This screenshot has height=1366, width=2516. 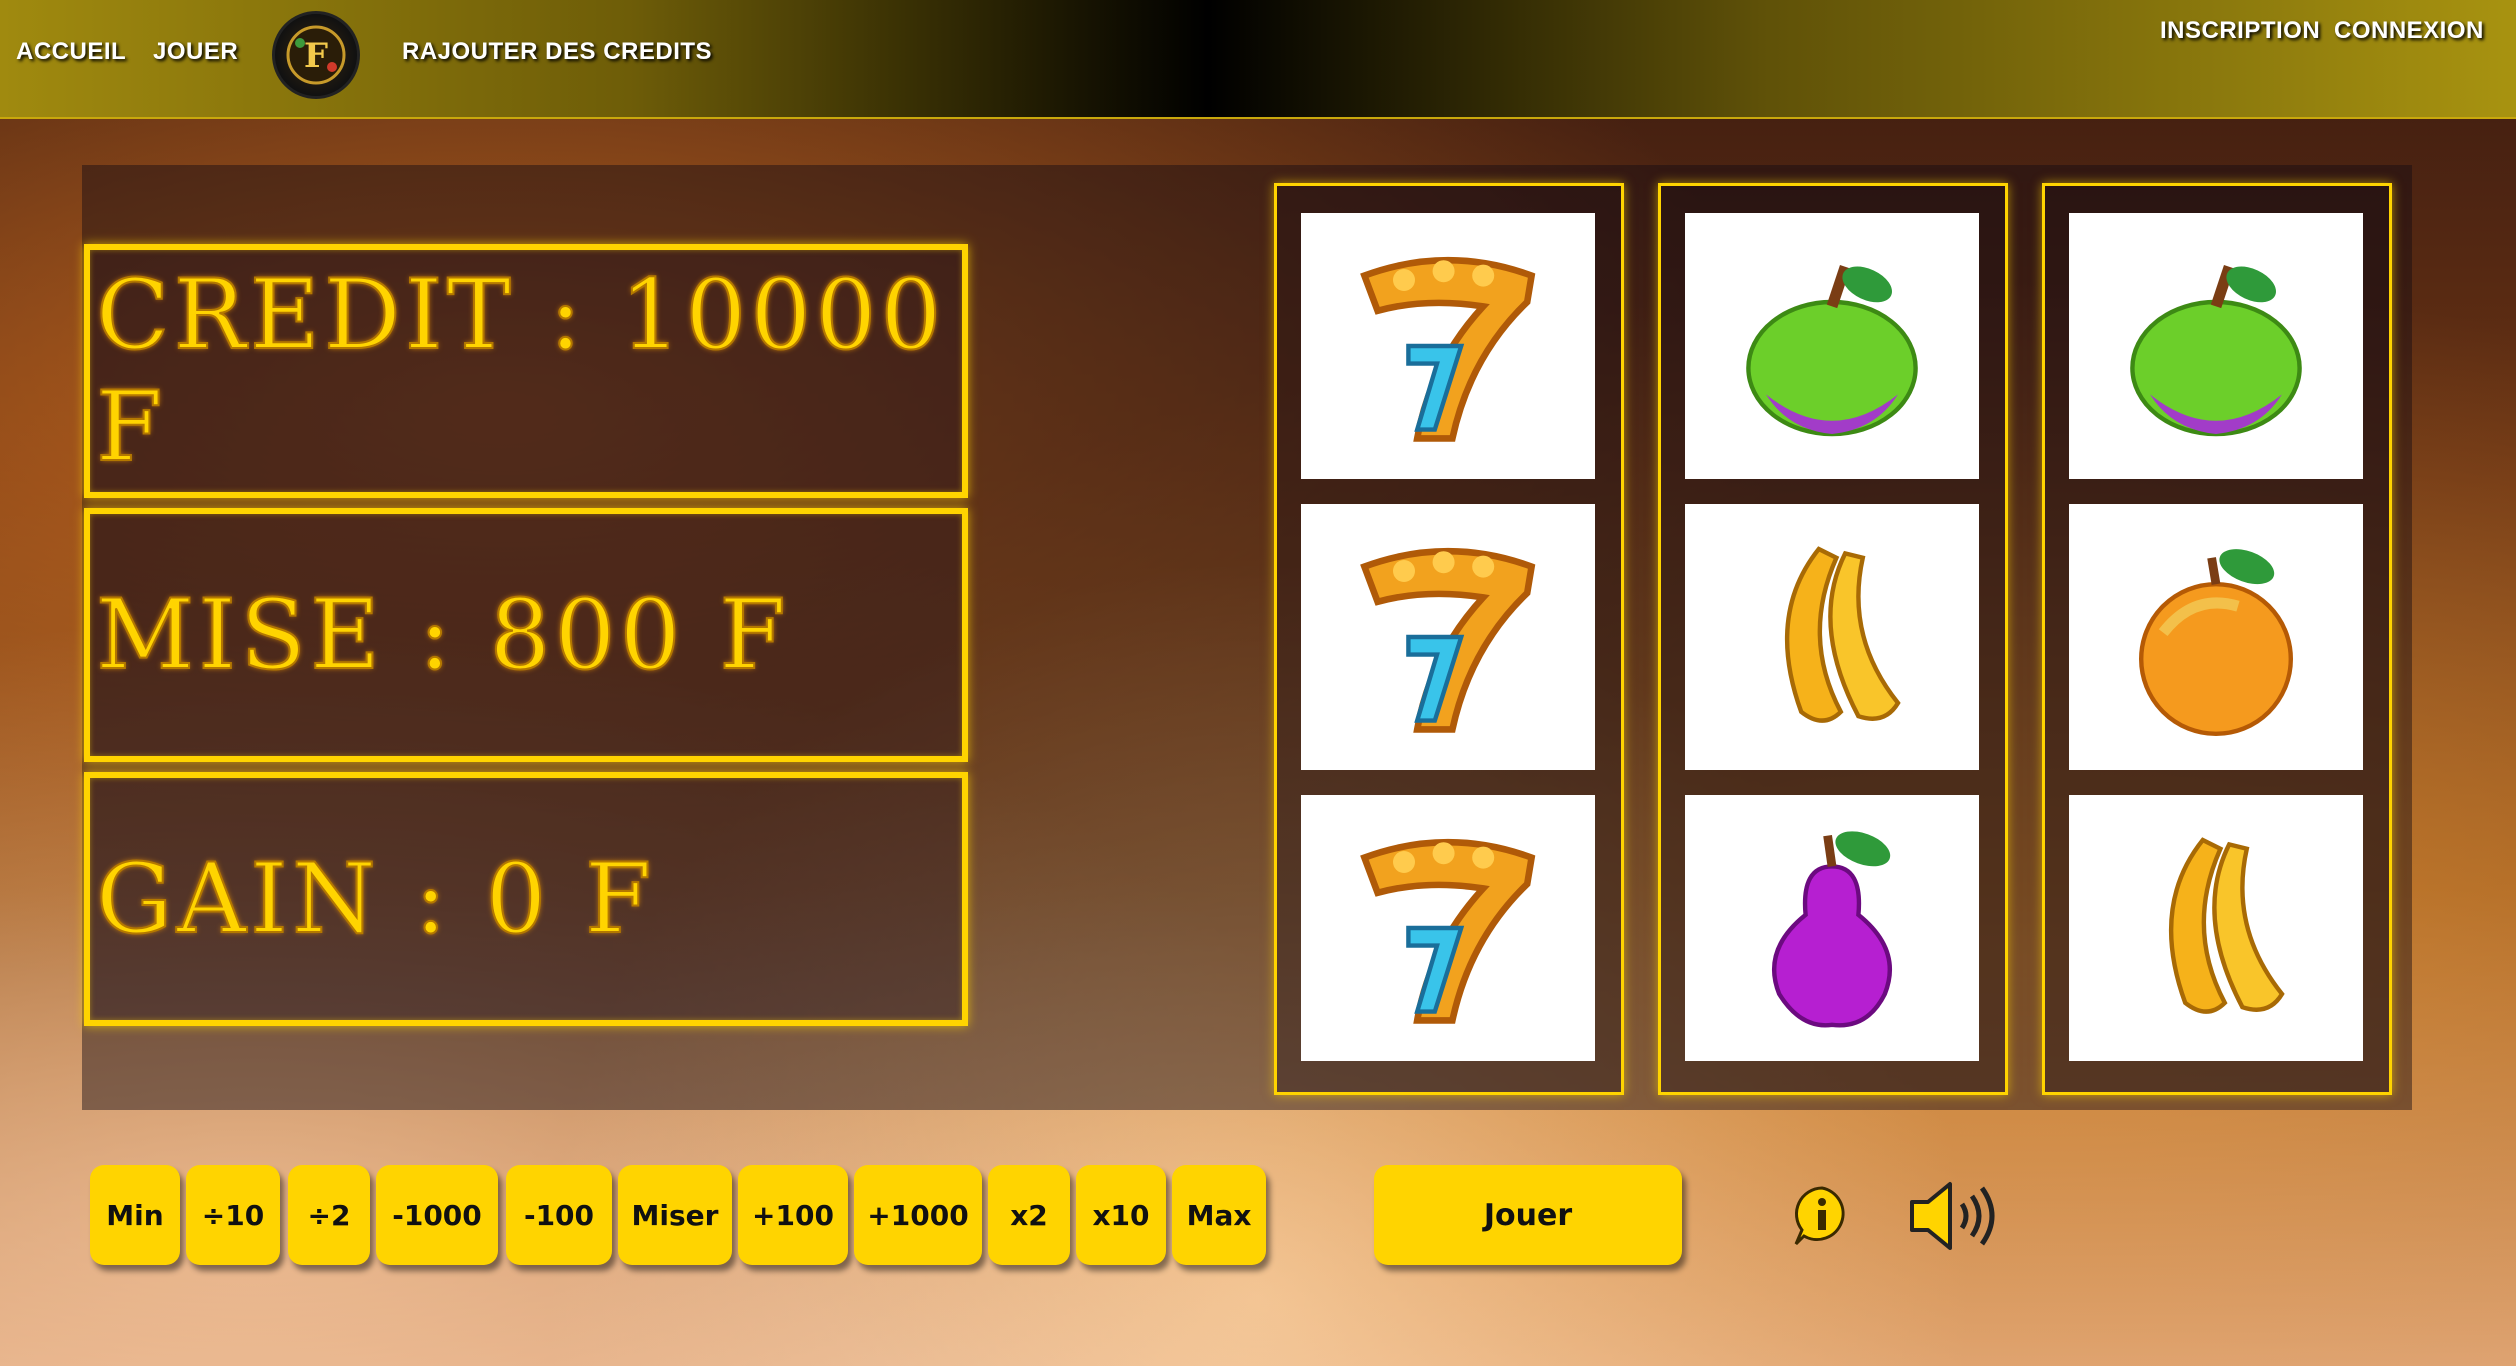 I want to click on bet-box: MISE : 800 F, so click(x=526, y=635).